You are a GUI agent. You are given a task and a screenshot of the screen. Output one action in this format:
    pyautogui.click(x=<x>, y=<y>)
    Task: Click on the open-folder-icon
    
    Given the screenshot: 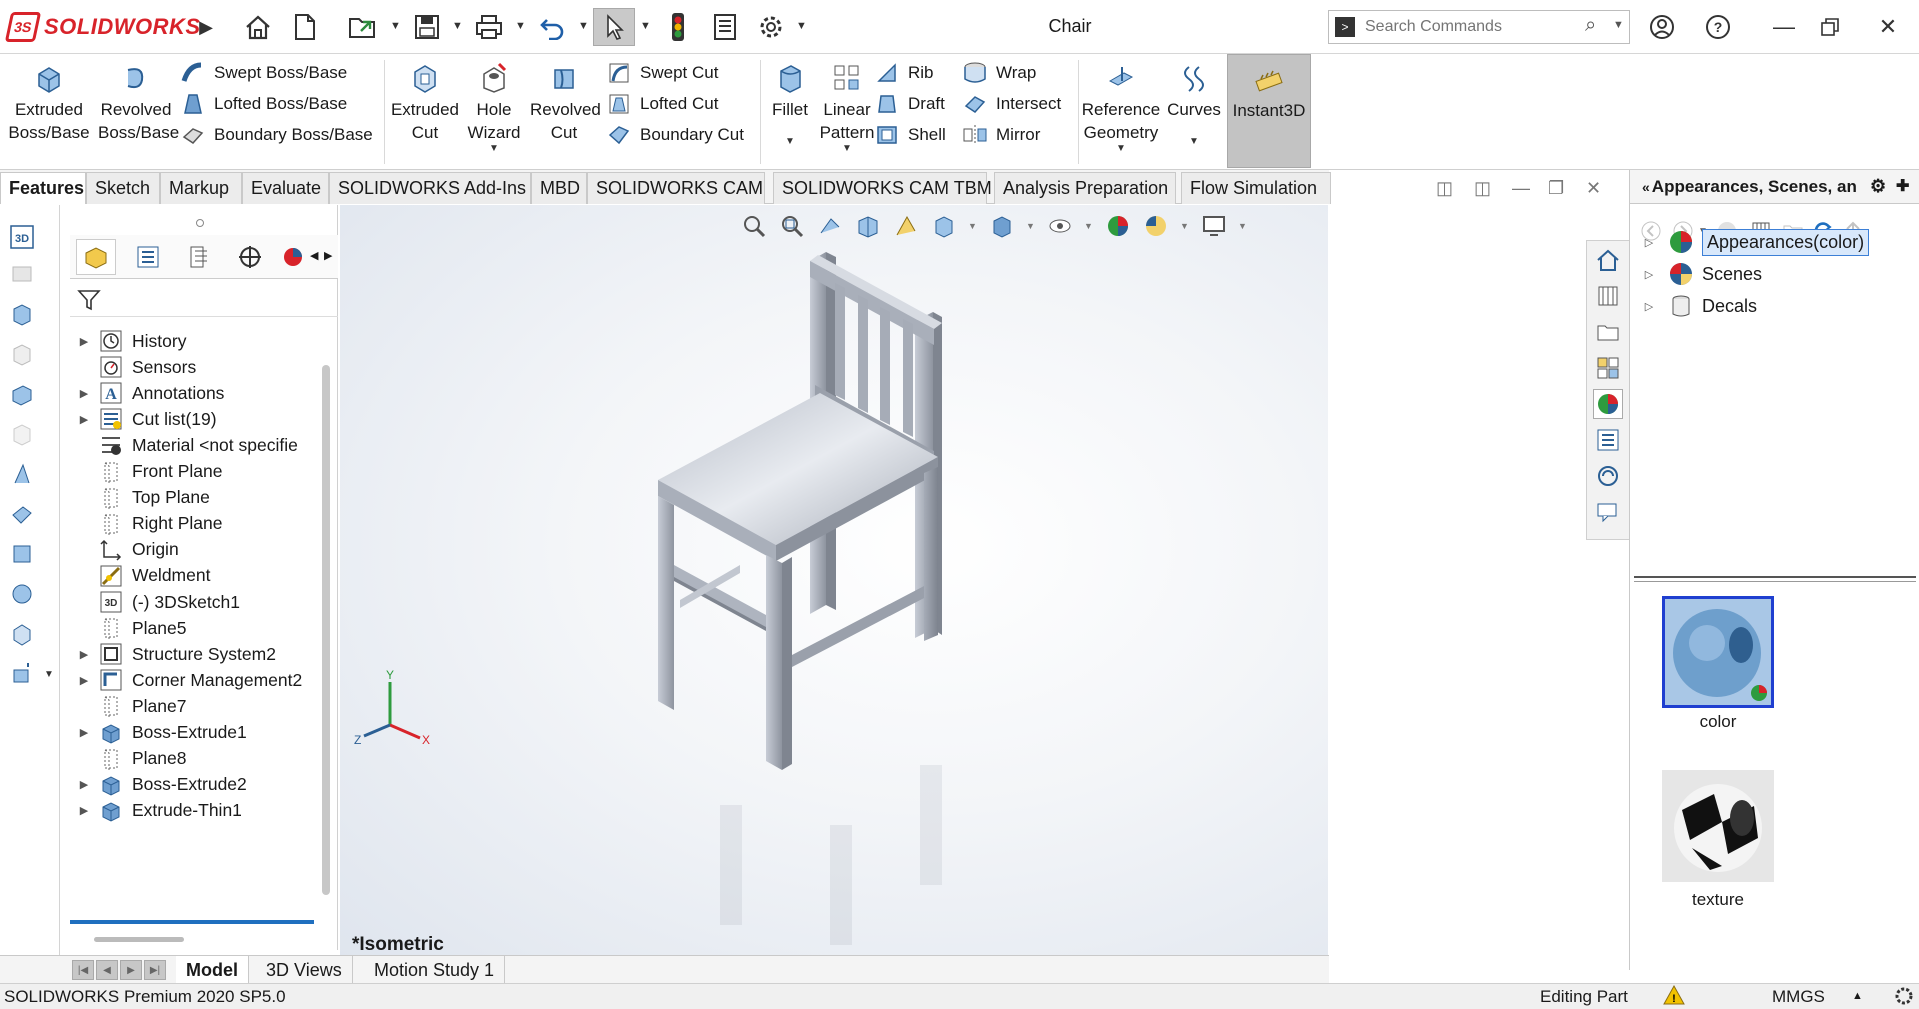 What is the action you would take?
    pyautogui.click(x=363, y=27)
    